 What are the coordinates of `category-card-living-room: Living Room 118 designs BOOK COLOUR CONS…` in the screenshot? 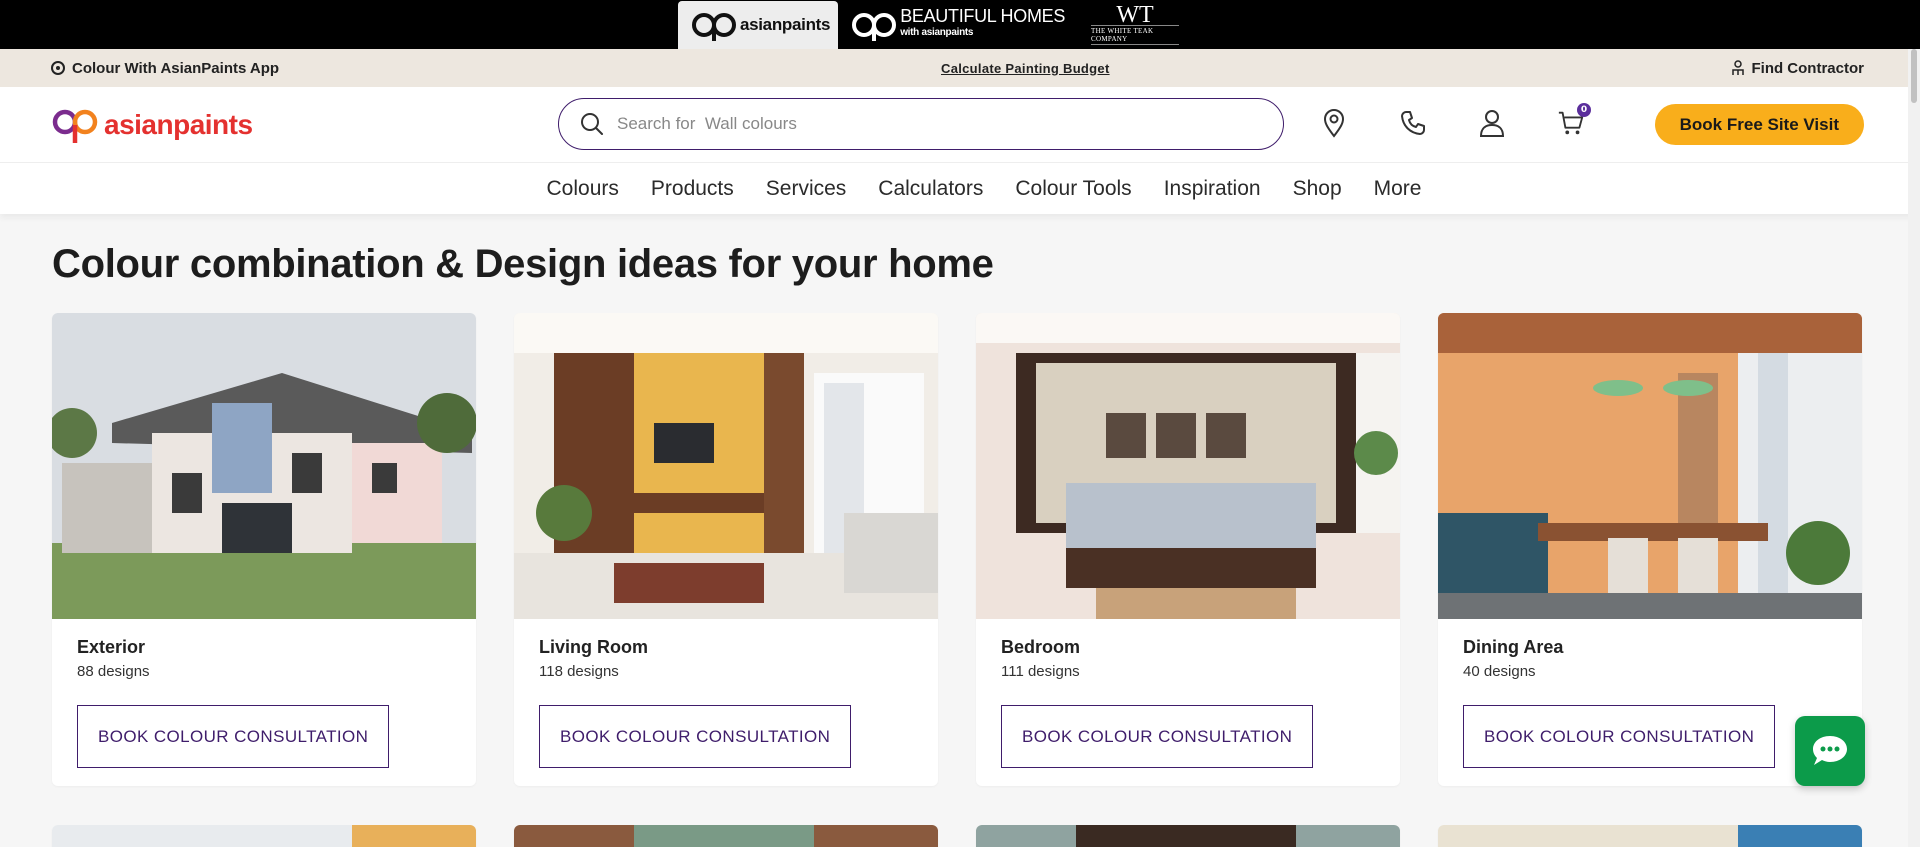 It's located at (726, 549).